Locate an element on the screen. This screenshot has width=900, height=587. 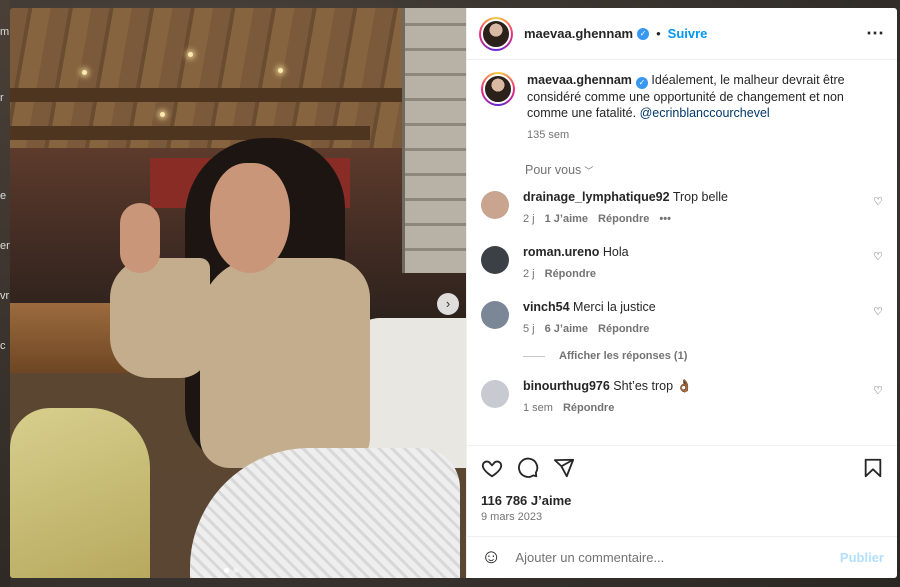
sort-label: Pour vous is located at coordinates (553, 170).